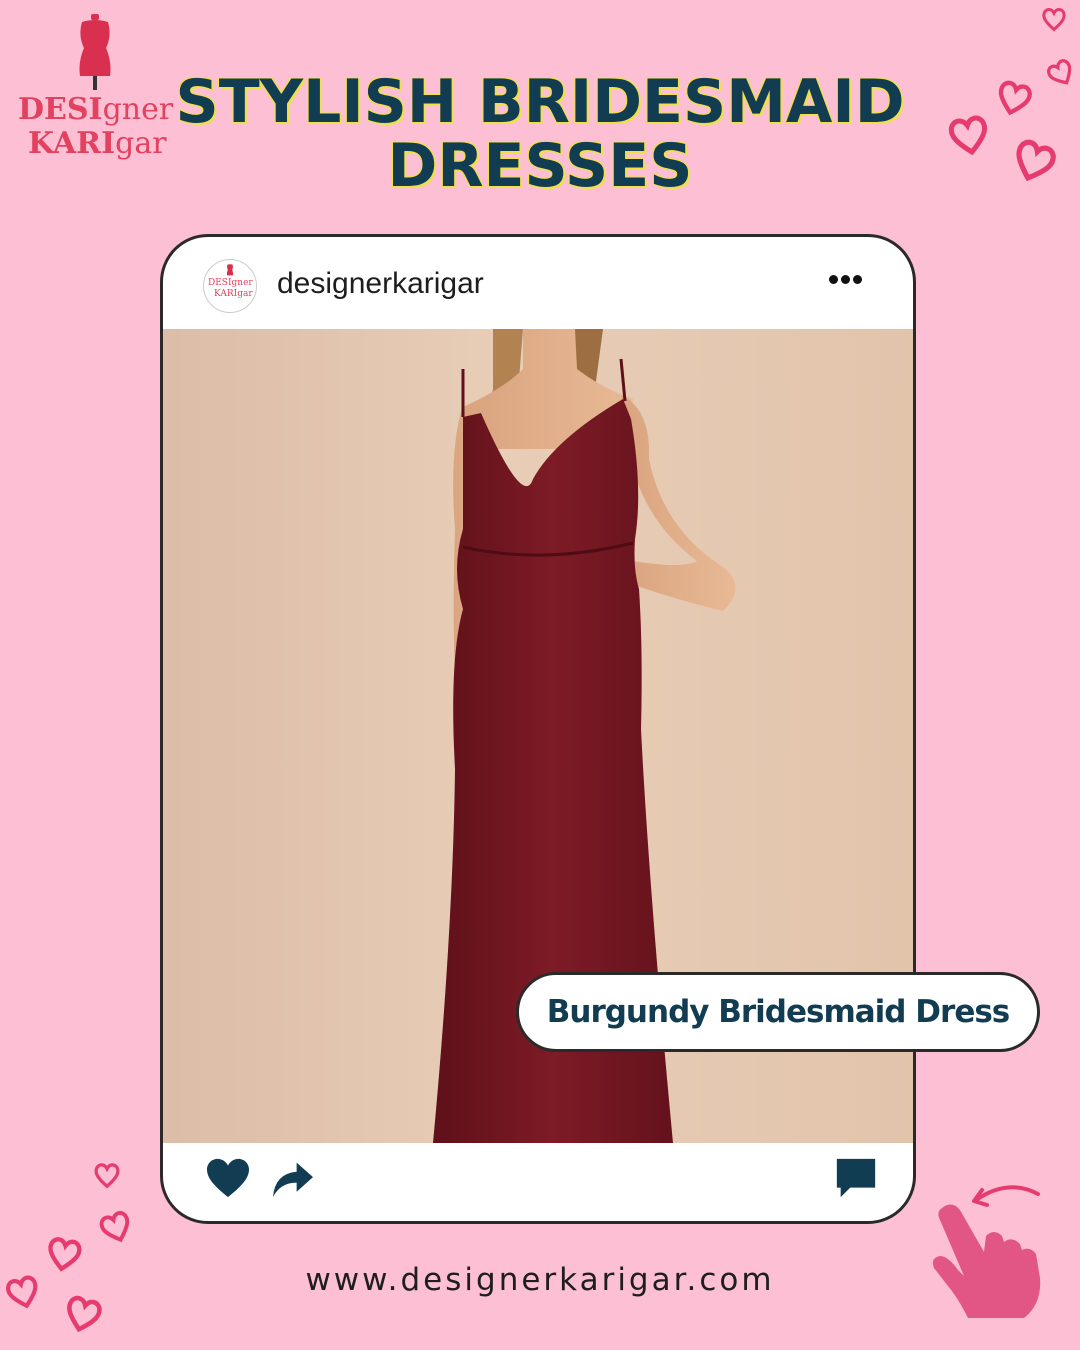 The width and height of the screenshot is (1080, 1350). Describe the element at coordinates (986, 1251) in the screenshot. I see `swipe-hand-icon` at that location.